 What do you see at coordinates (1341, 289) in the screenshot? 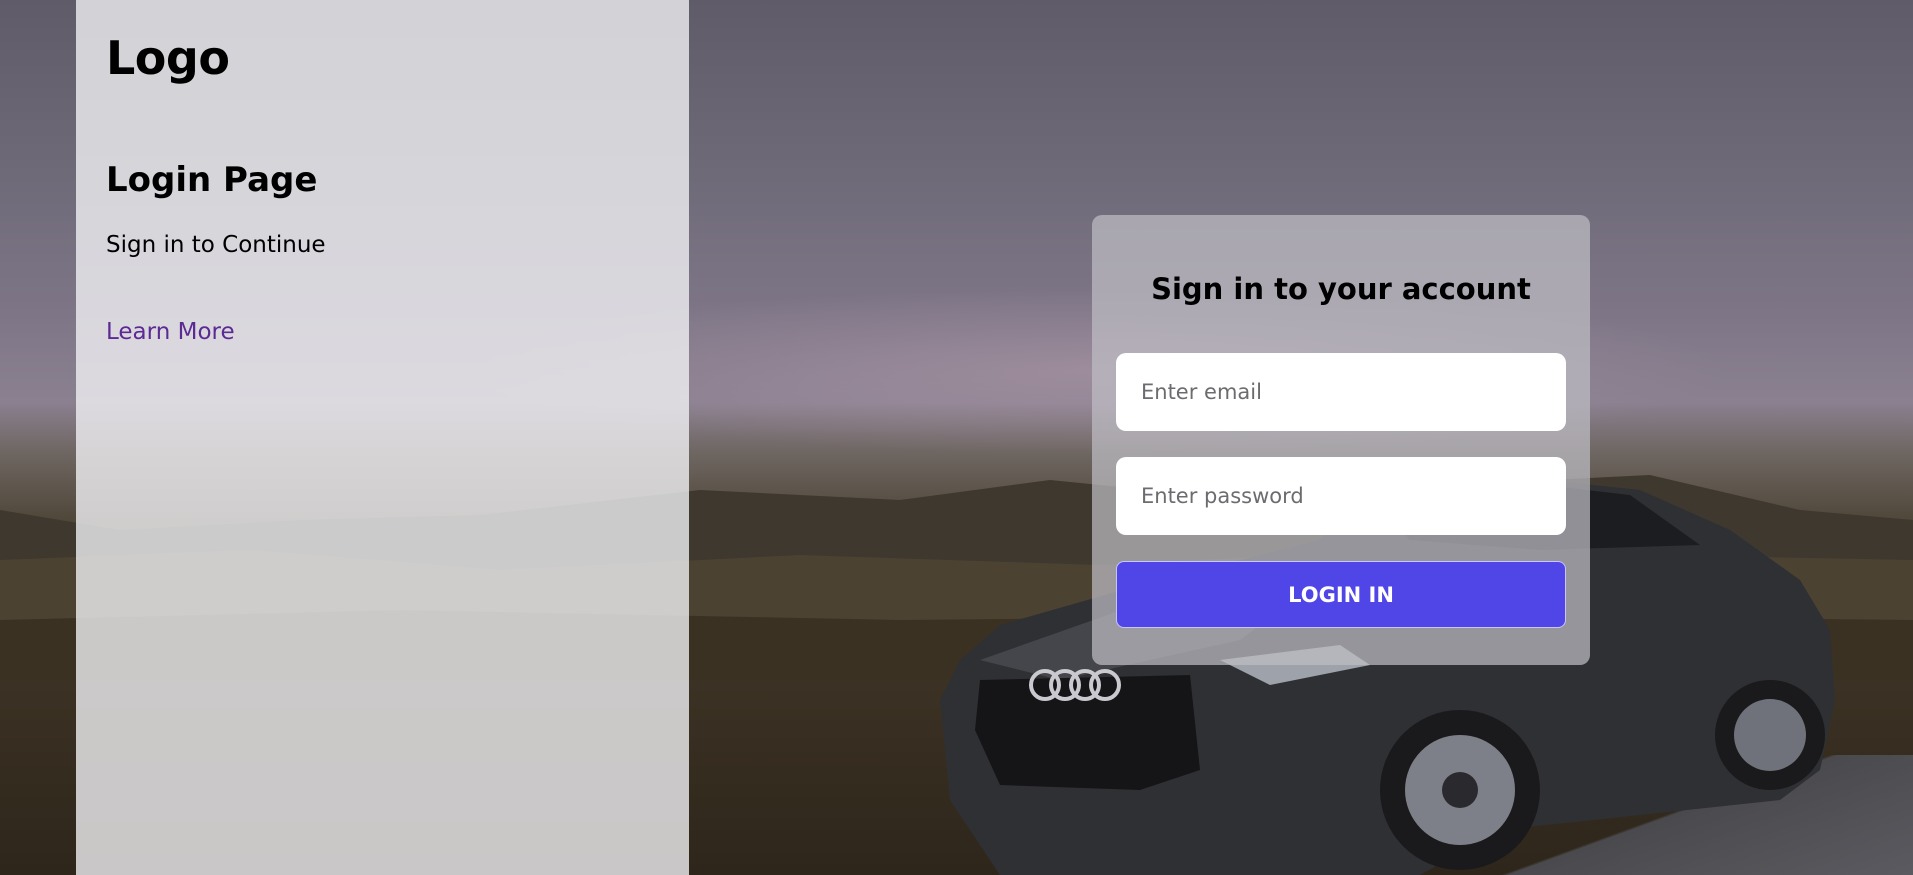
I see `login-card-title: Sign in to your account` at bounding box center [1341, 289].